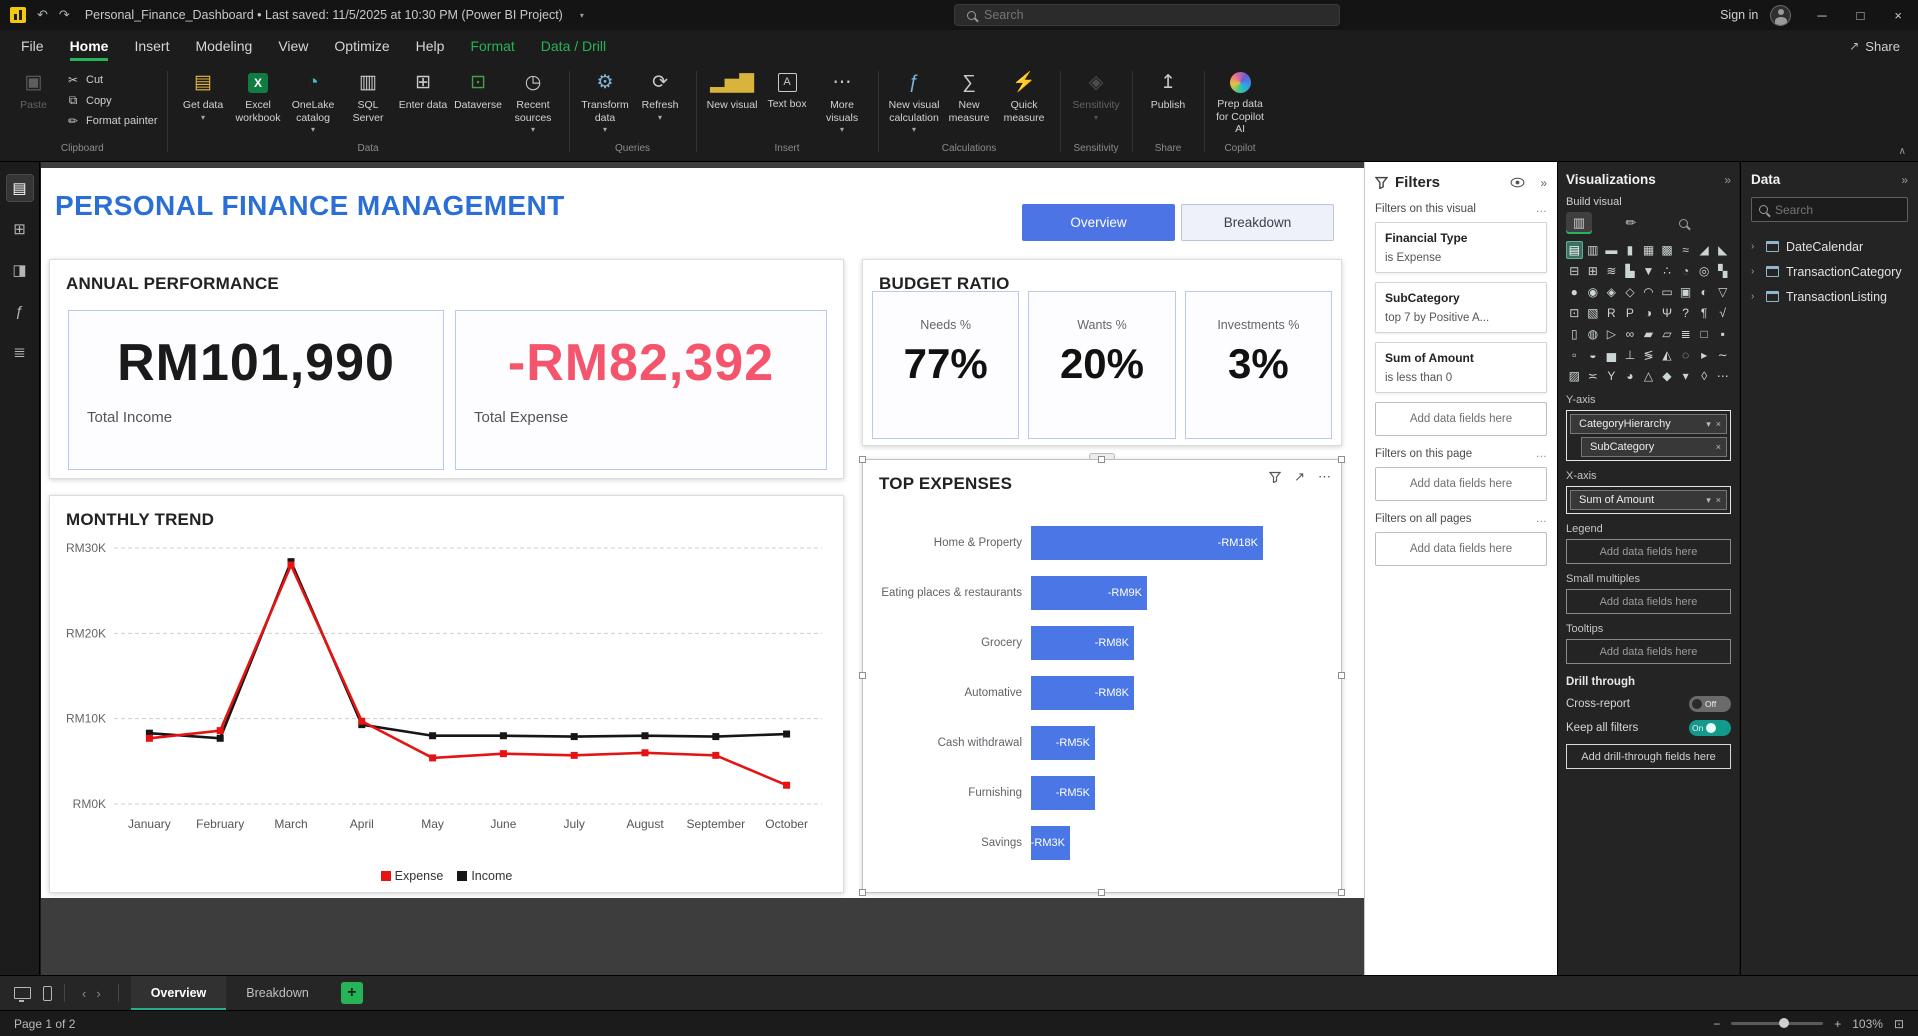  What do you see at coordinates (1630, 292) in the screenshot?
I see `azure-map-icon: ◇` at bounding box center [1630, 292].